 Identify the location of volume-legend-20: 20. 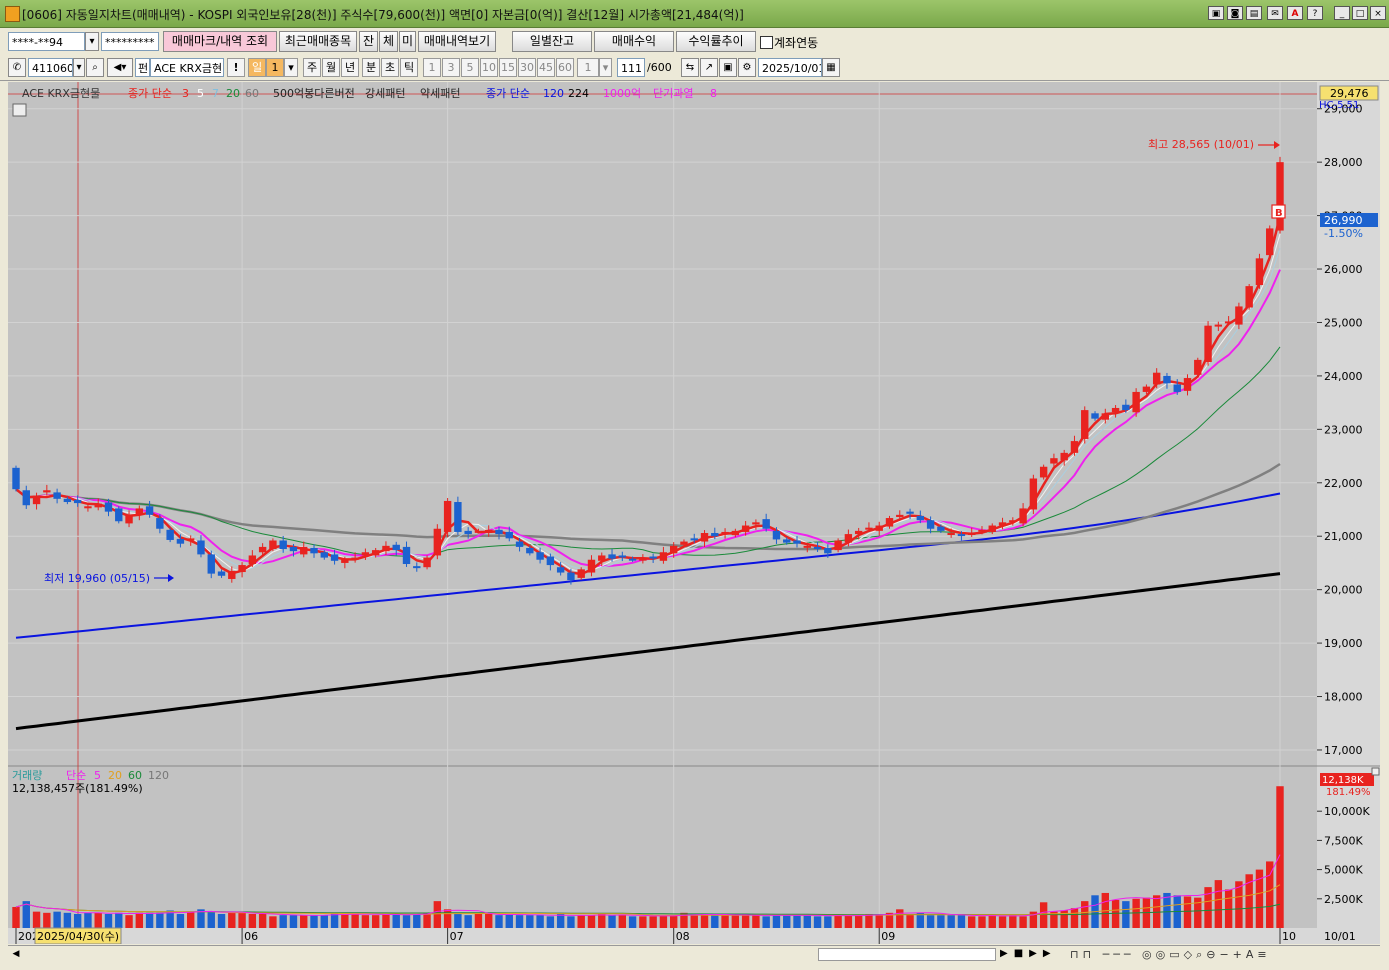
(115, 775).